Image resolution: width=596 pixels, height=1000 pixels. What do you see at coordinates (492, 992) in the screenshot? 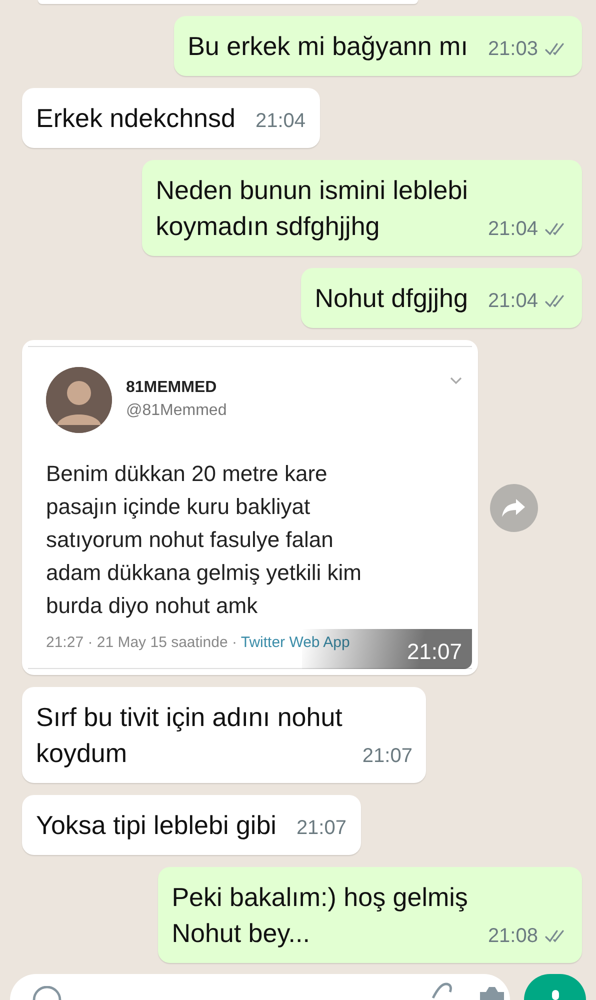
I see `camera-icon` at bounding box center [492, 992].